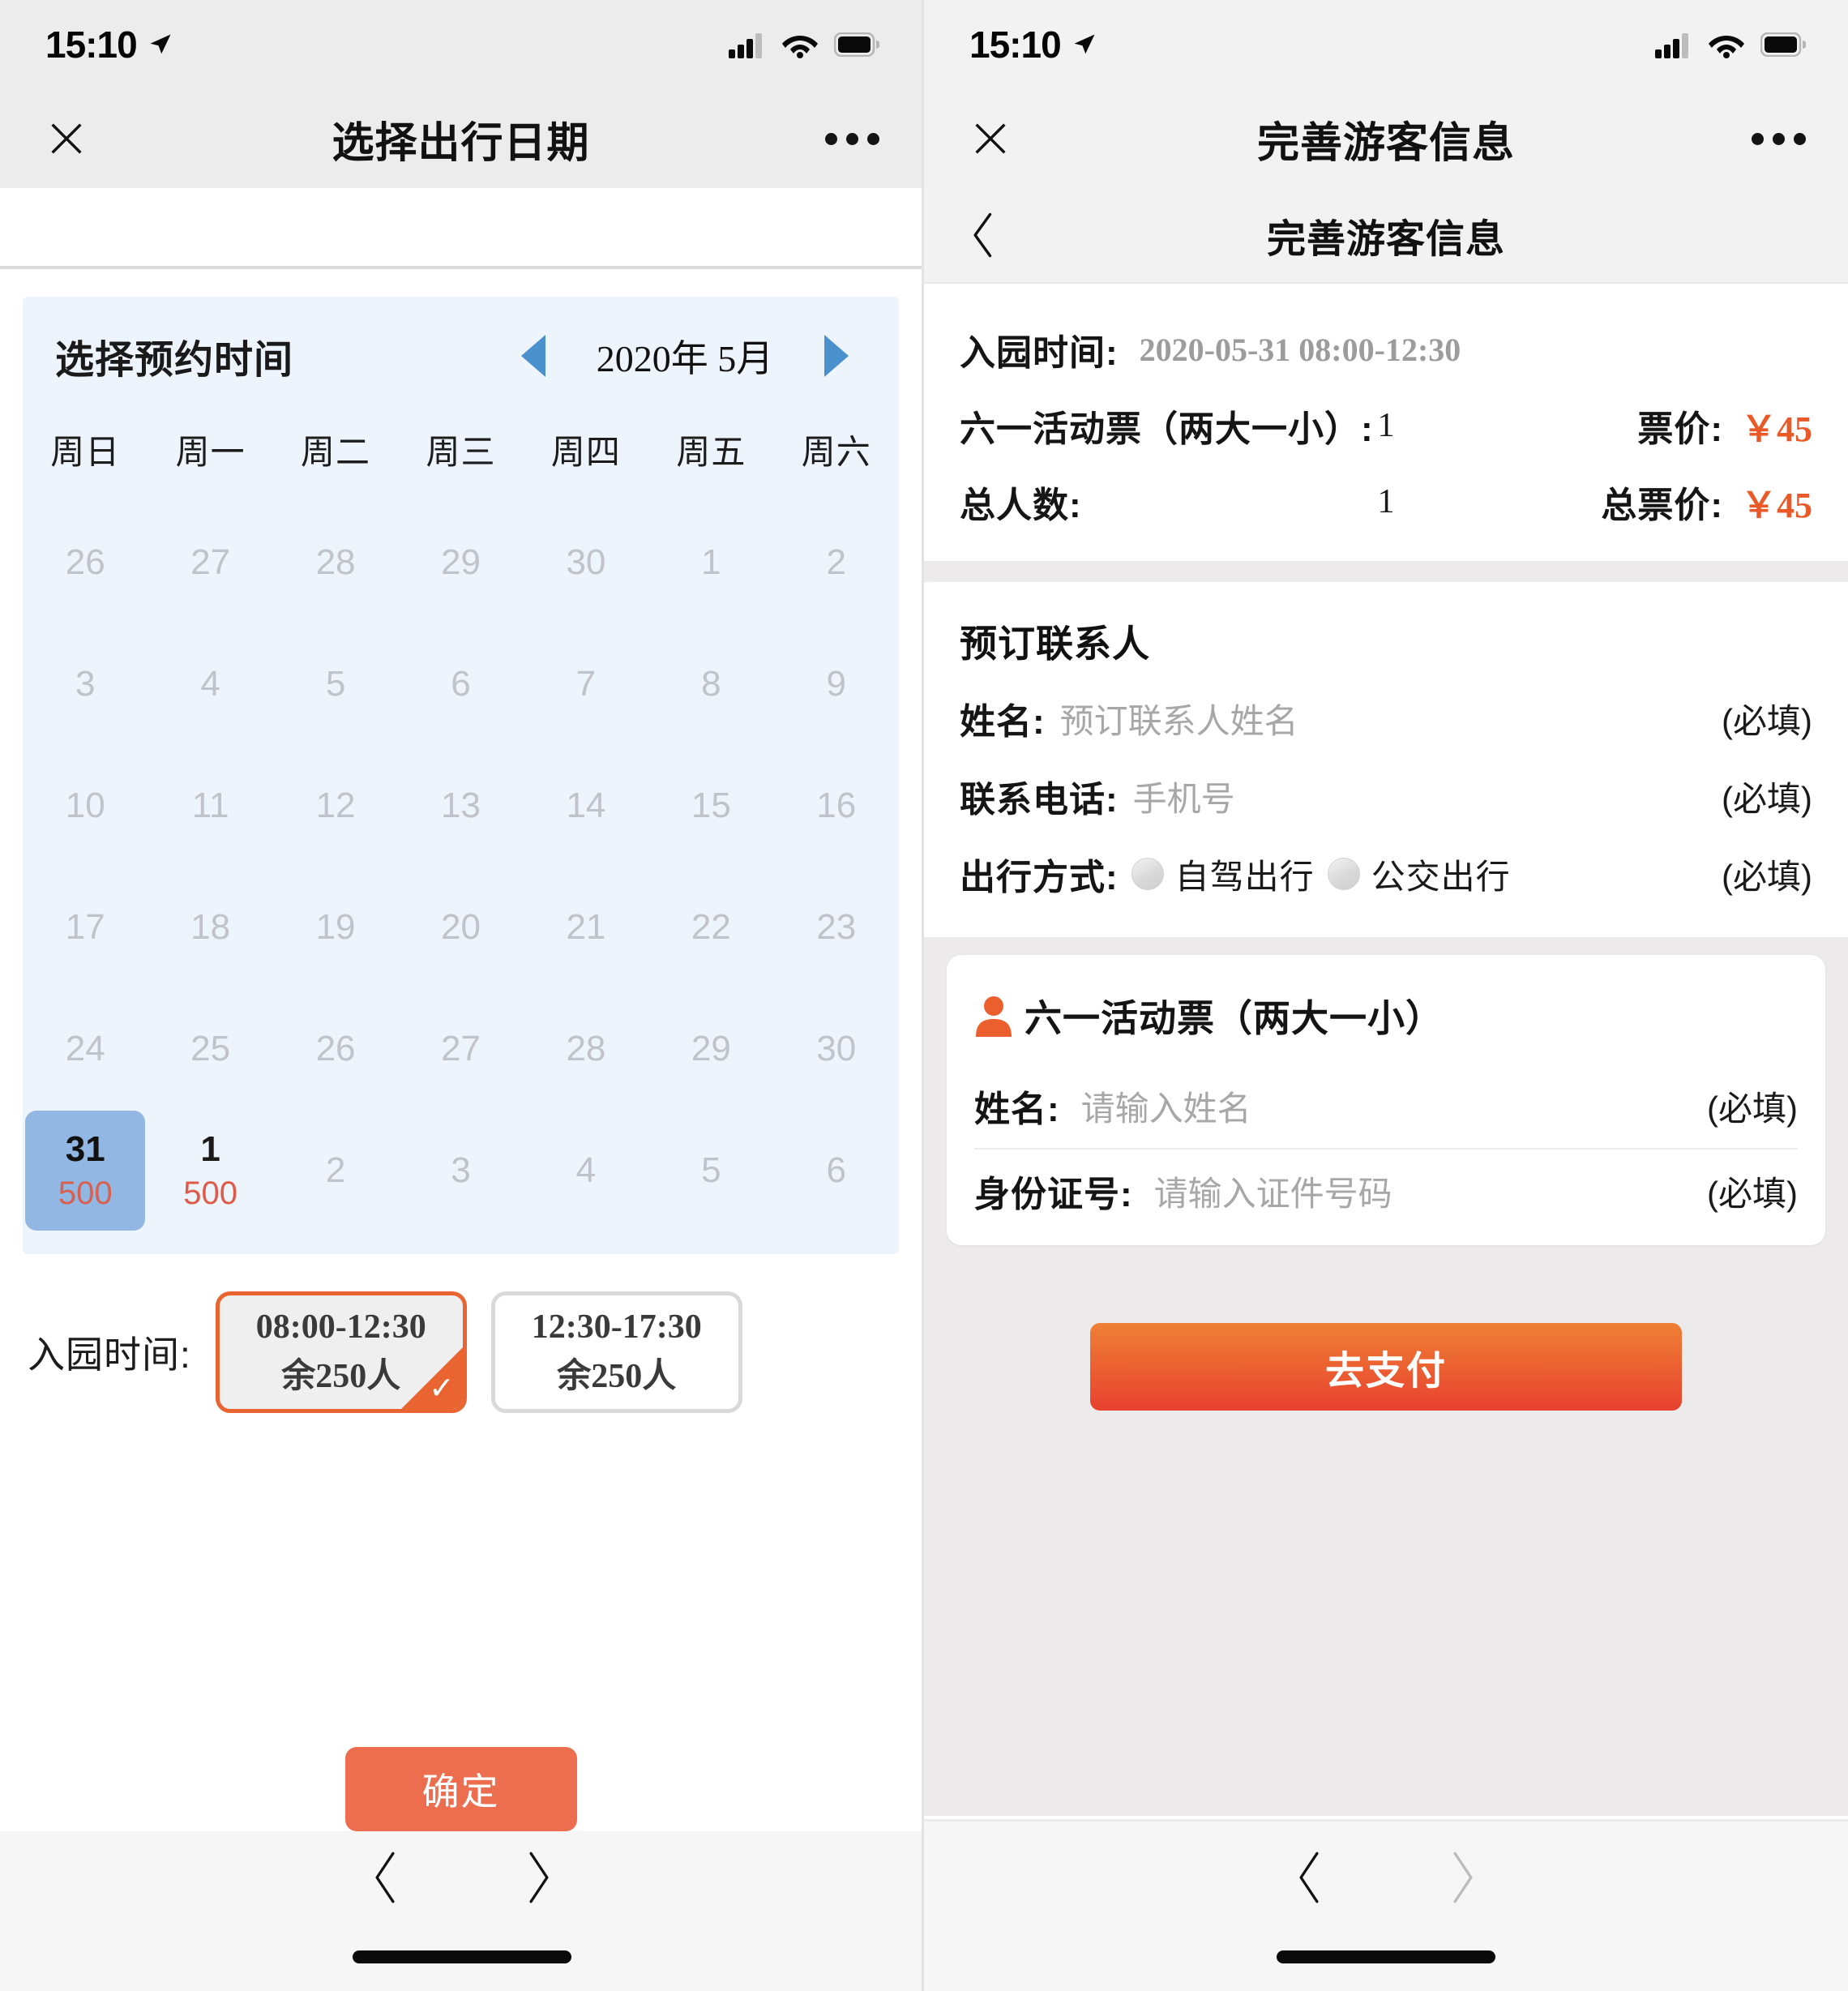  What do you see at coordinates (710, 927) in the screenshot?
I see `calendar-day-cell: 22` at bounding box center [710, 927].